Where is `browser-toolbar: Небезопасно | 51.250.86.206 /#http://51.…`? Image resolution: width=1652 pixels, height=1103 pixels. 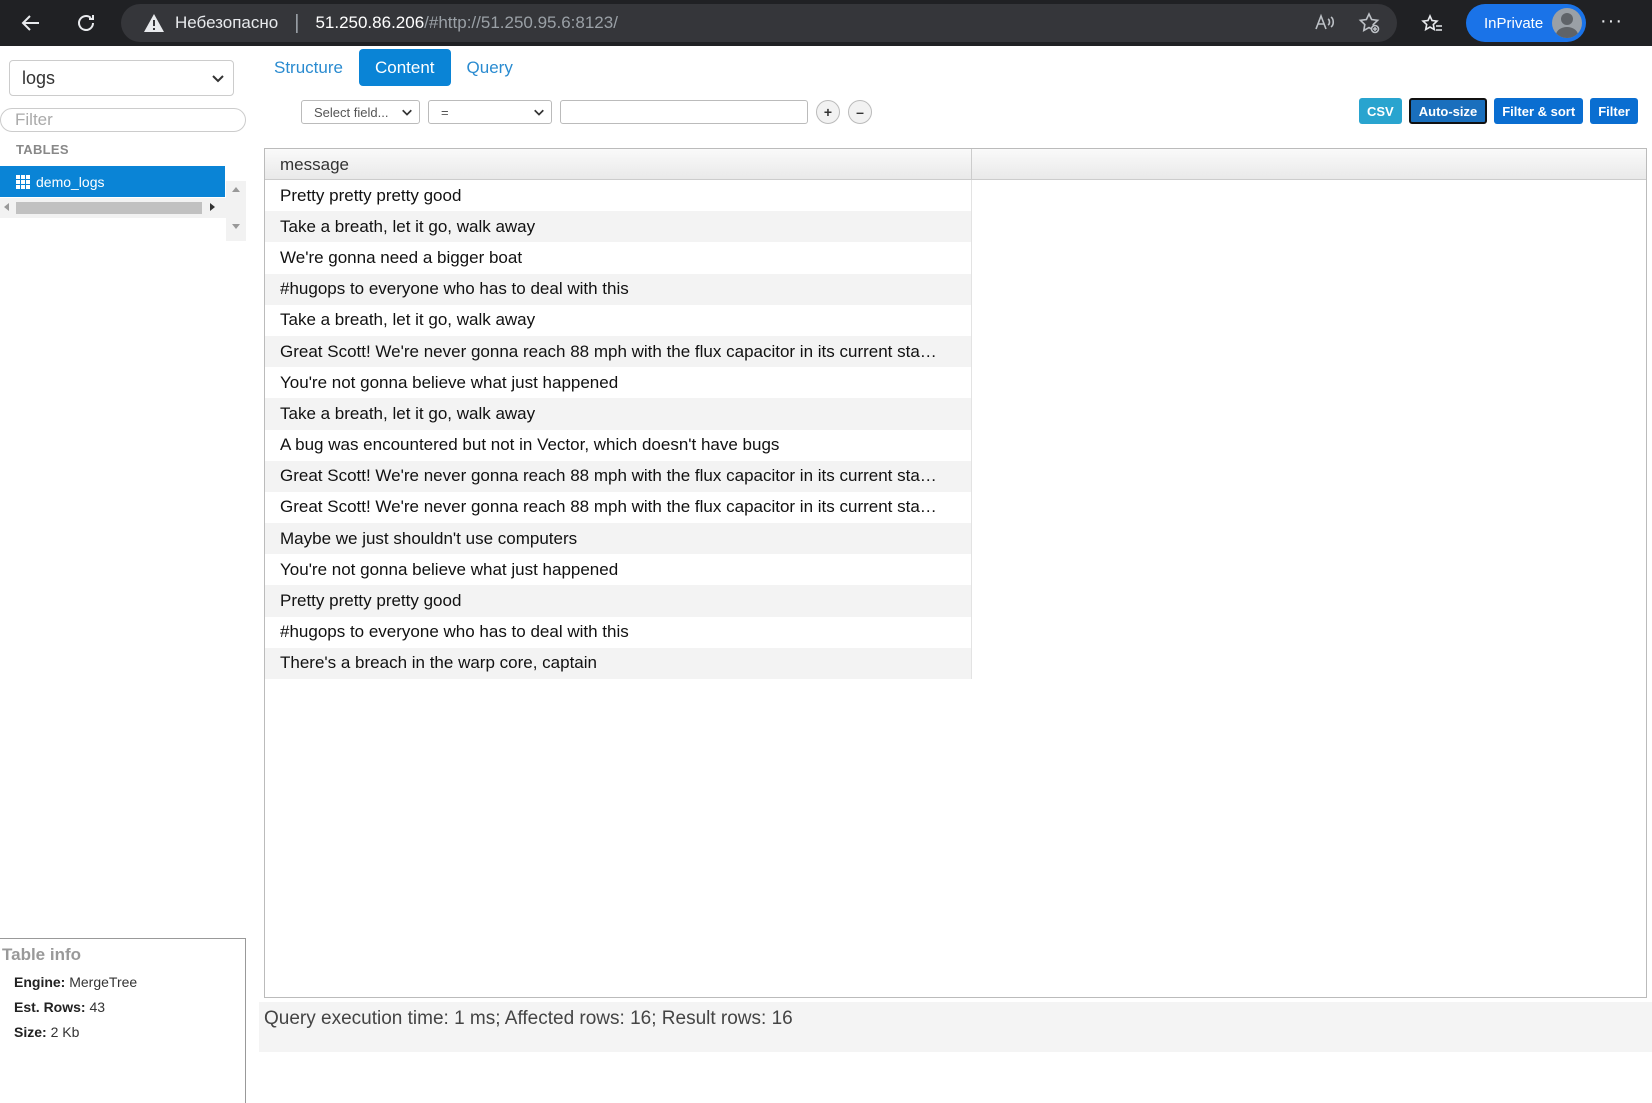
browser-toolbar: Небезопасно | 51.250.86.206 /#http://51.… is located at coordinates (826, 23).